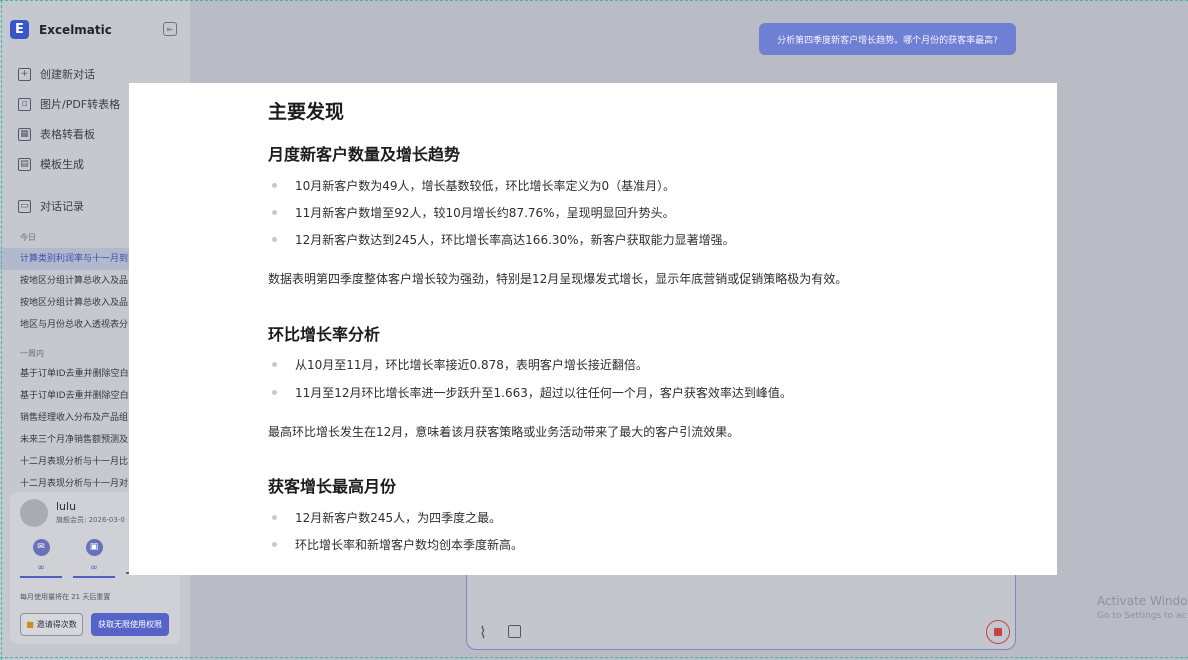 Image resolution: width=1188 pixels, height=660 pixels. I want to click on quota-chat: ✉ ∞, so click(41, 558).